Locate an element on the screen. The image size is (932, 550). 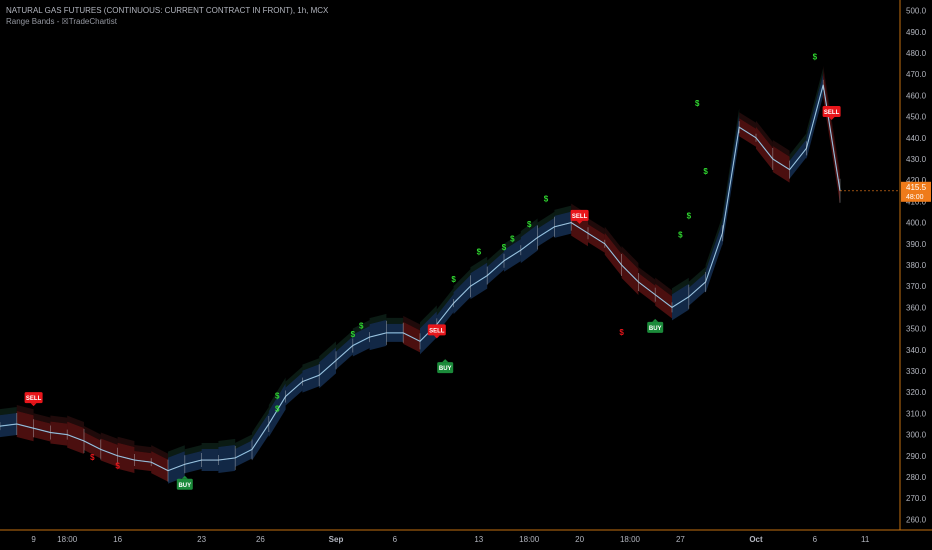
price-tick-label: 330.0 is located at coordinates (916, 371).